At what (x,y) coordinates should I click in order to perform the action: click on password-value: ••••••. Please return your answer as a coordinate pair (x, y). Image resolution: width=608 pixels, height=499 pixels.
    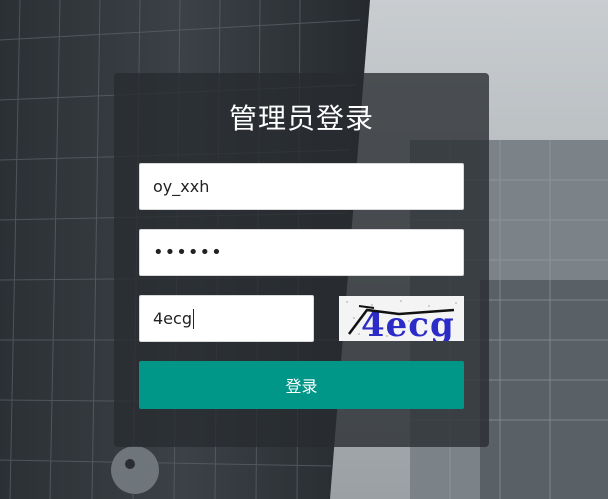
    Looking at the image, I should click on (188, 252).